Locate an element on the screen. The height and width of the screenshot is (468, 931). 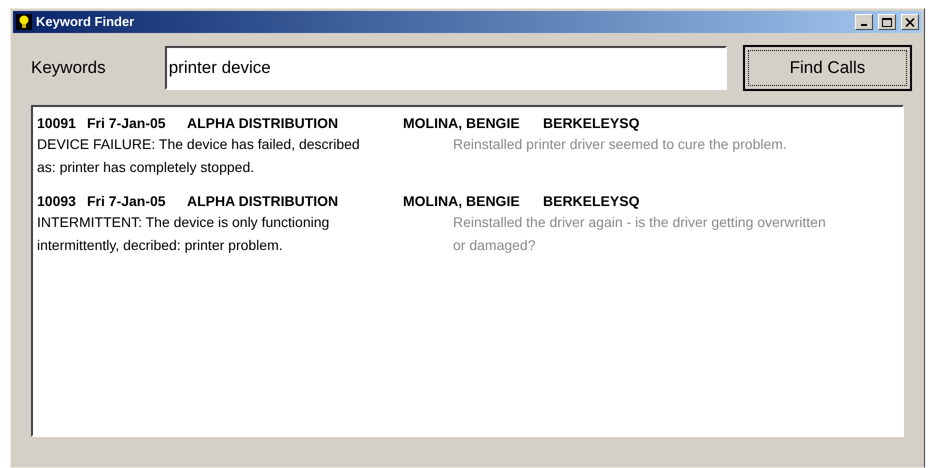
window-title: Keyword Finder is located at coordinates (86, 22).